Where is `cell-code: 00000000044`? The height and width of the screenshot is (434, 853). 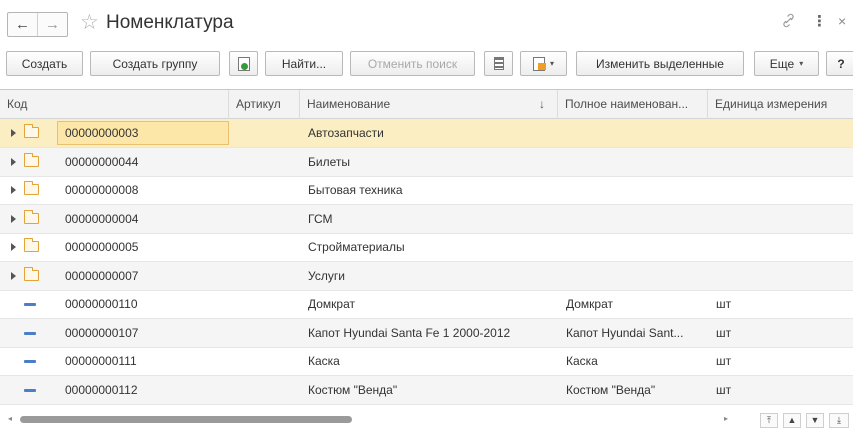
cell-code: 00000000044 is located at coordinates (143, 162).